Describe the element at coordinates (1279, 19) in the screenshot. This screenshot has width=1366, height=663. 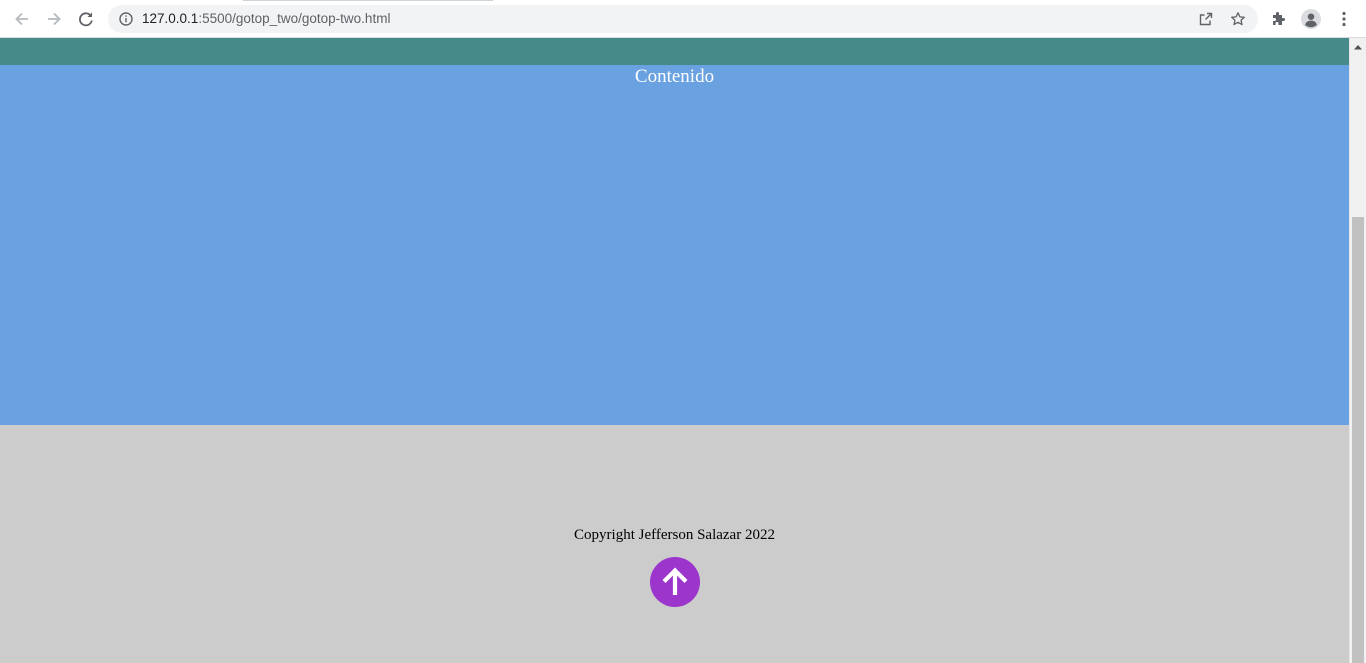
I see `puzzle-icon` at that location.